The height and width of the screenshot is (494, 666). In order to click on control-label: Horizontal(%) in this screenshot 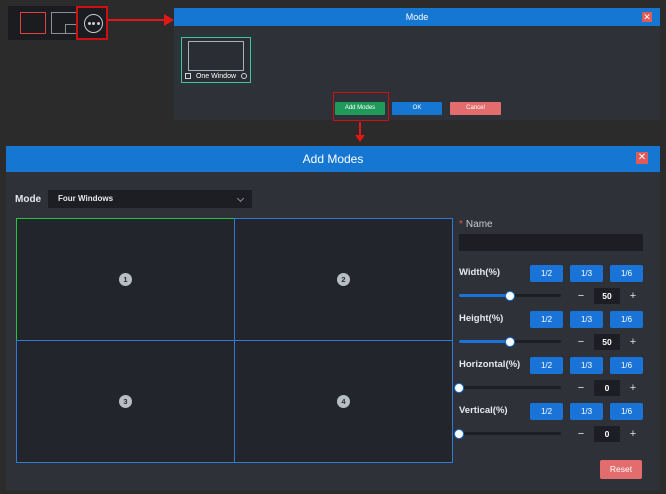, I will do `click(490, 364)`.